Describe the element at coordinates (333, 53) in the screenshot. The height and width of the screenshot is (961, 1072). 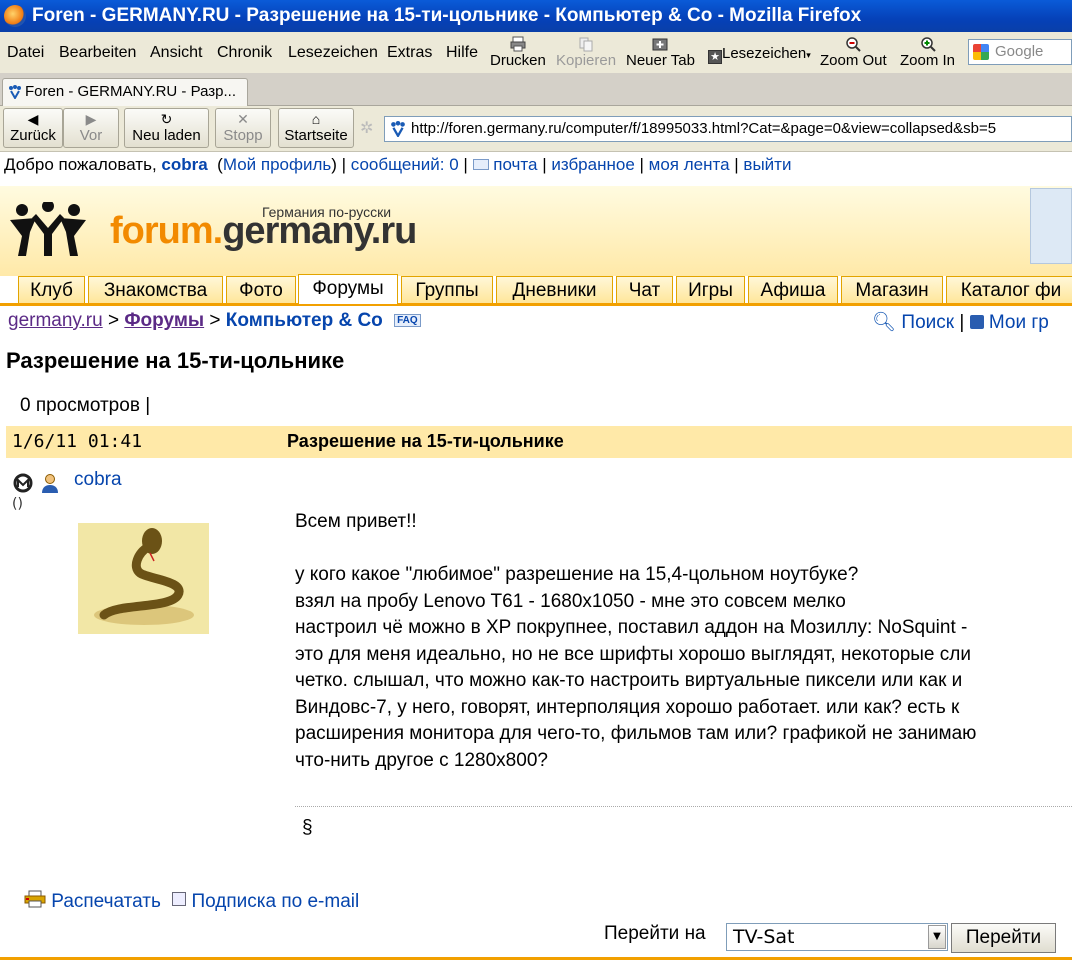
I see `menu-lesezeichen: Lesezeichen` at that location.